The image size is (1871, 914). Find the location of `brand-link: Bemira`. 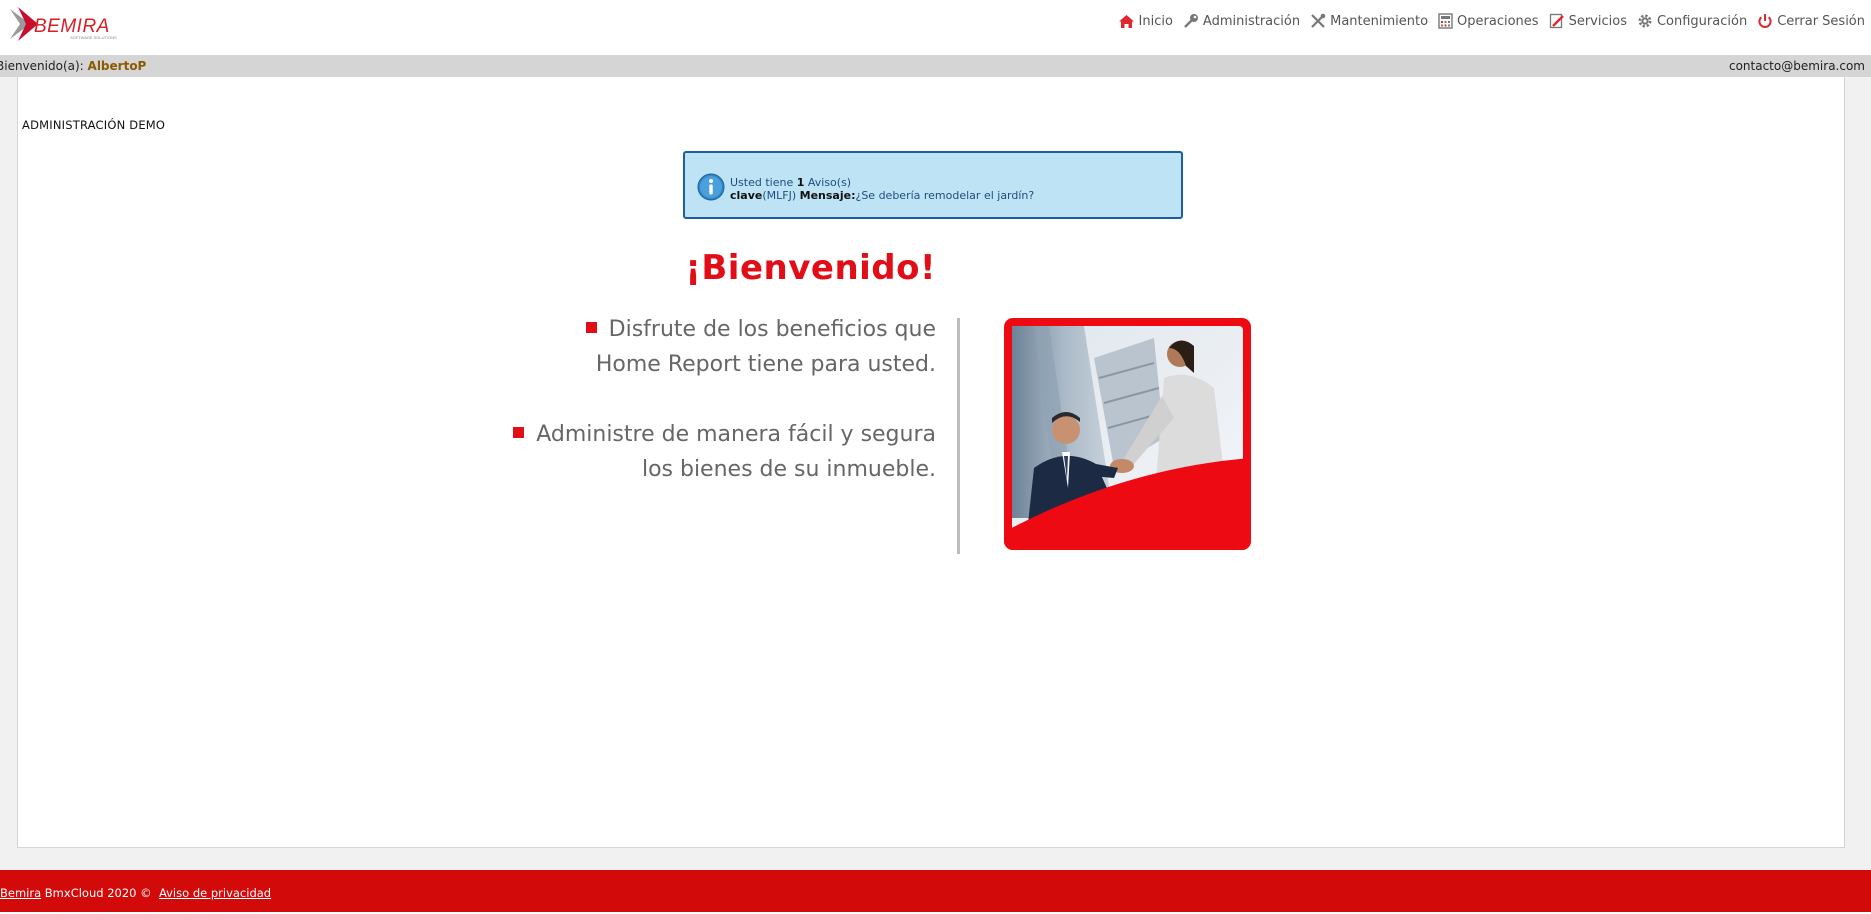

brand-link: Bemira is located at coordinates (20, 893).